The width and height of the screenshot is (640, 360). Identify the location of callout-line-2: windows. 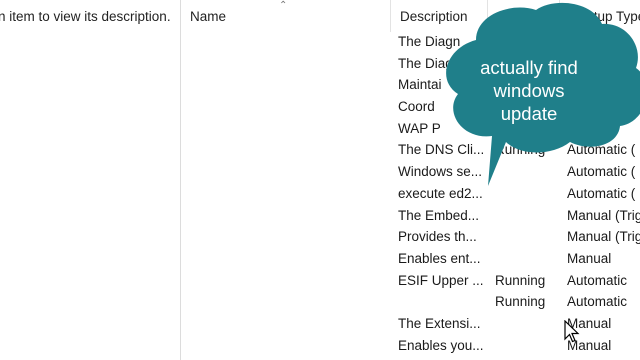
(529, 90).